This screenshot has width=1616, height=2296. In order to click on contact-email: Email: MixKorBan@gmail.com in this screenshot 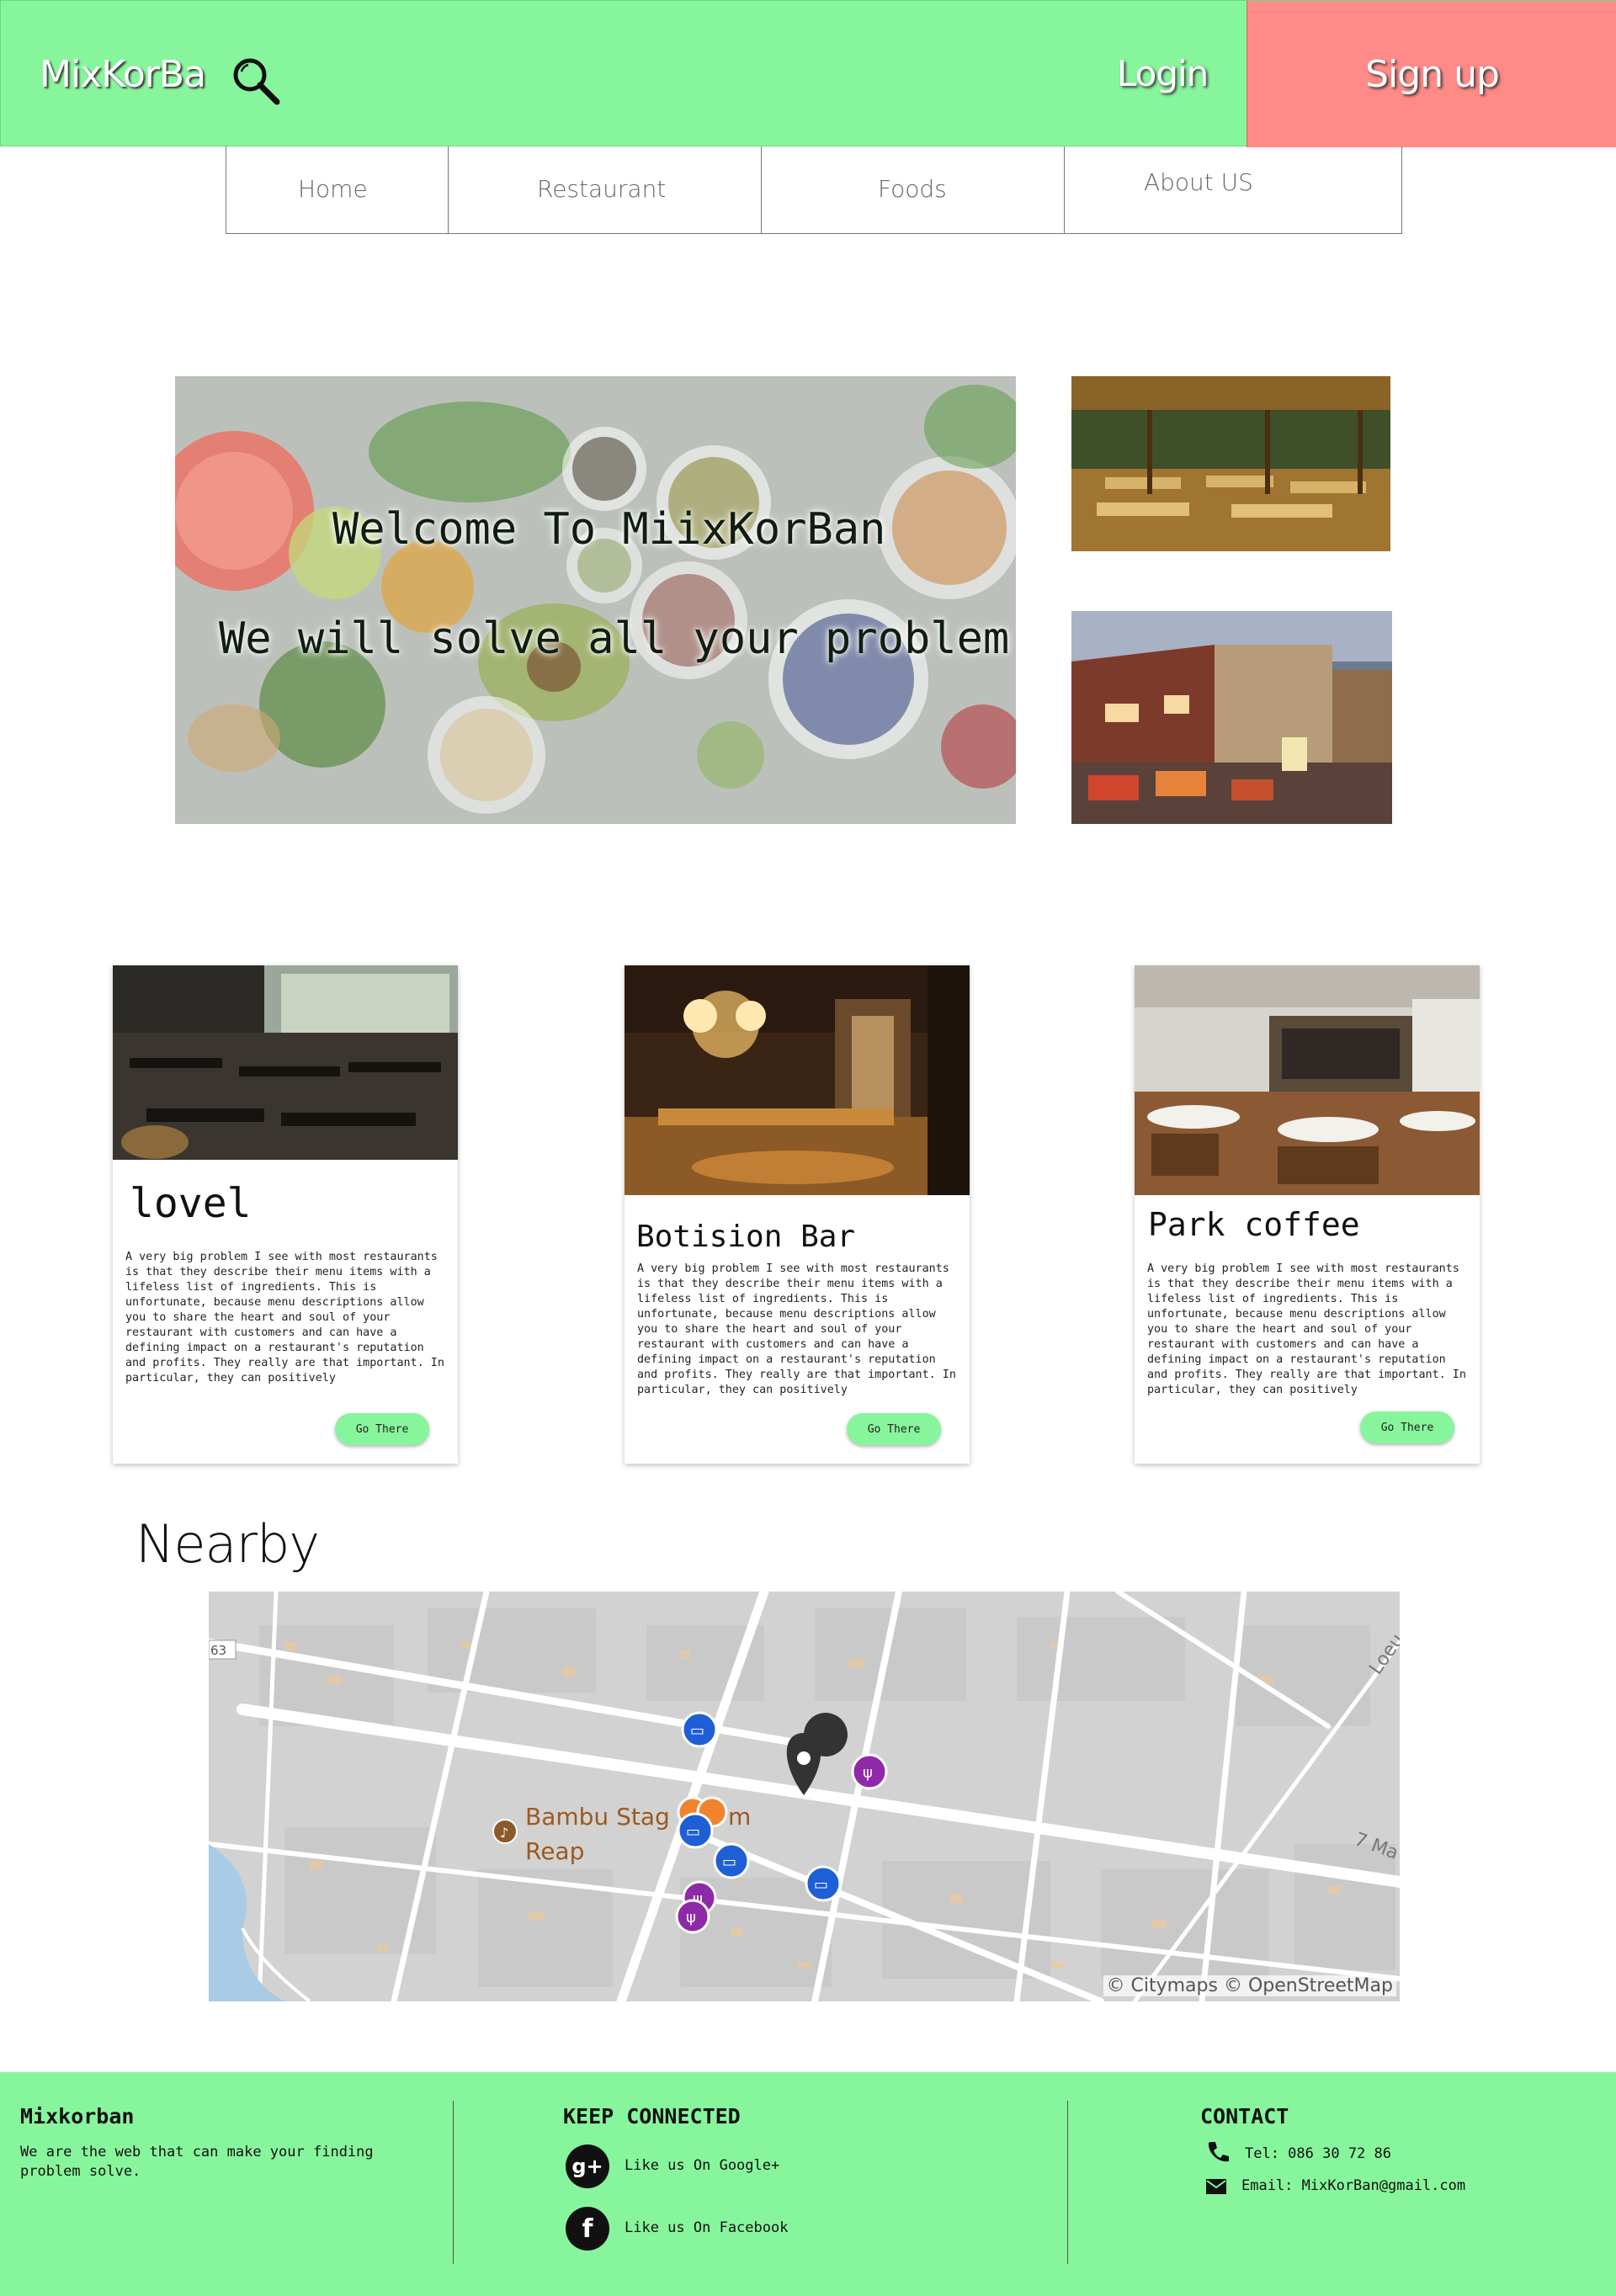, I will do `click(1353, 2186)`.